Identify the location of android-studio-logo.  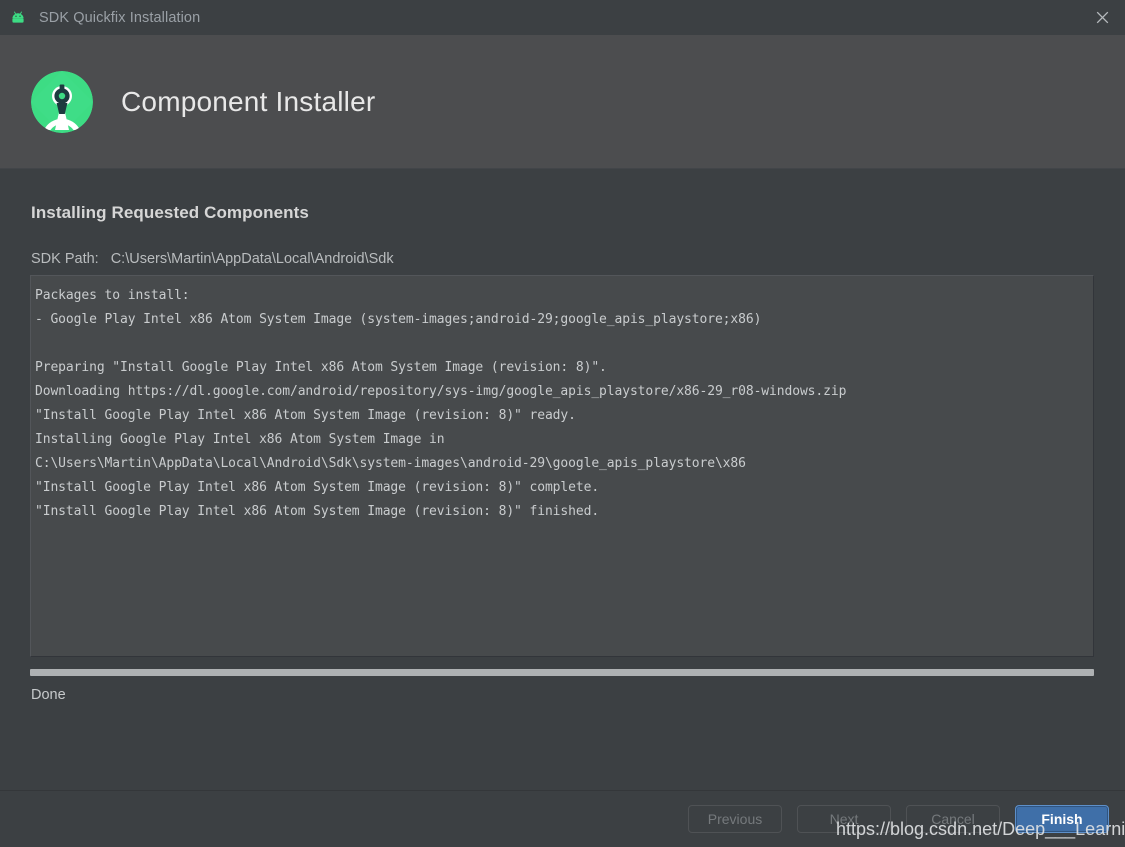
(62, 101).